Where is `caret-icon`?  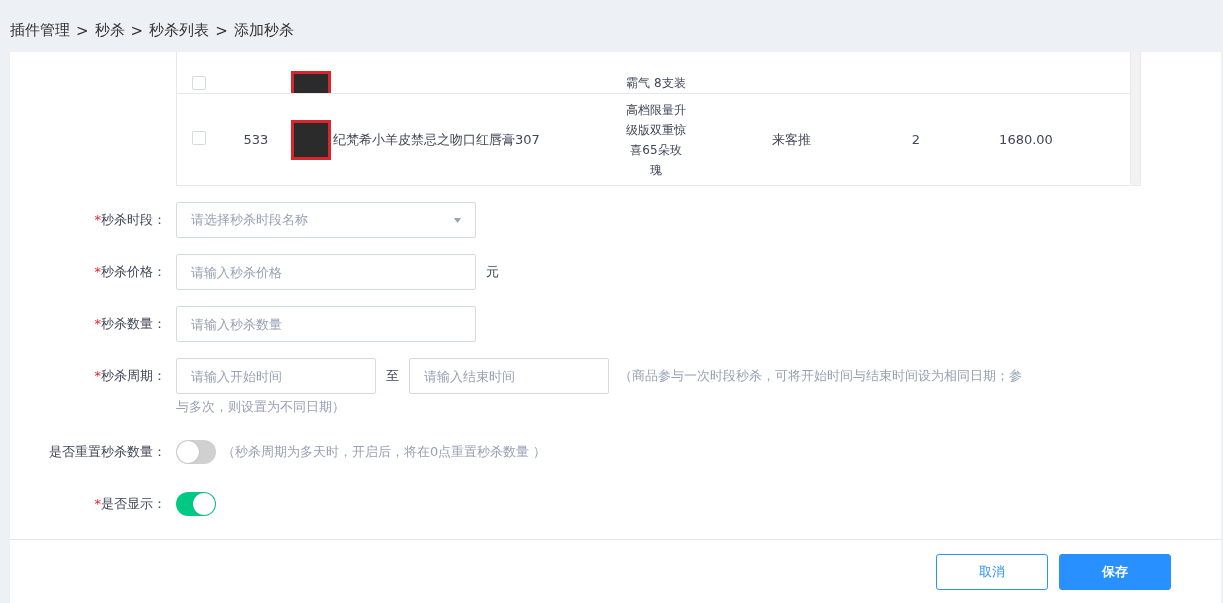
caret-icon is located at coordinates (457, 220).